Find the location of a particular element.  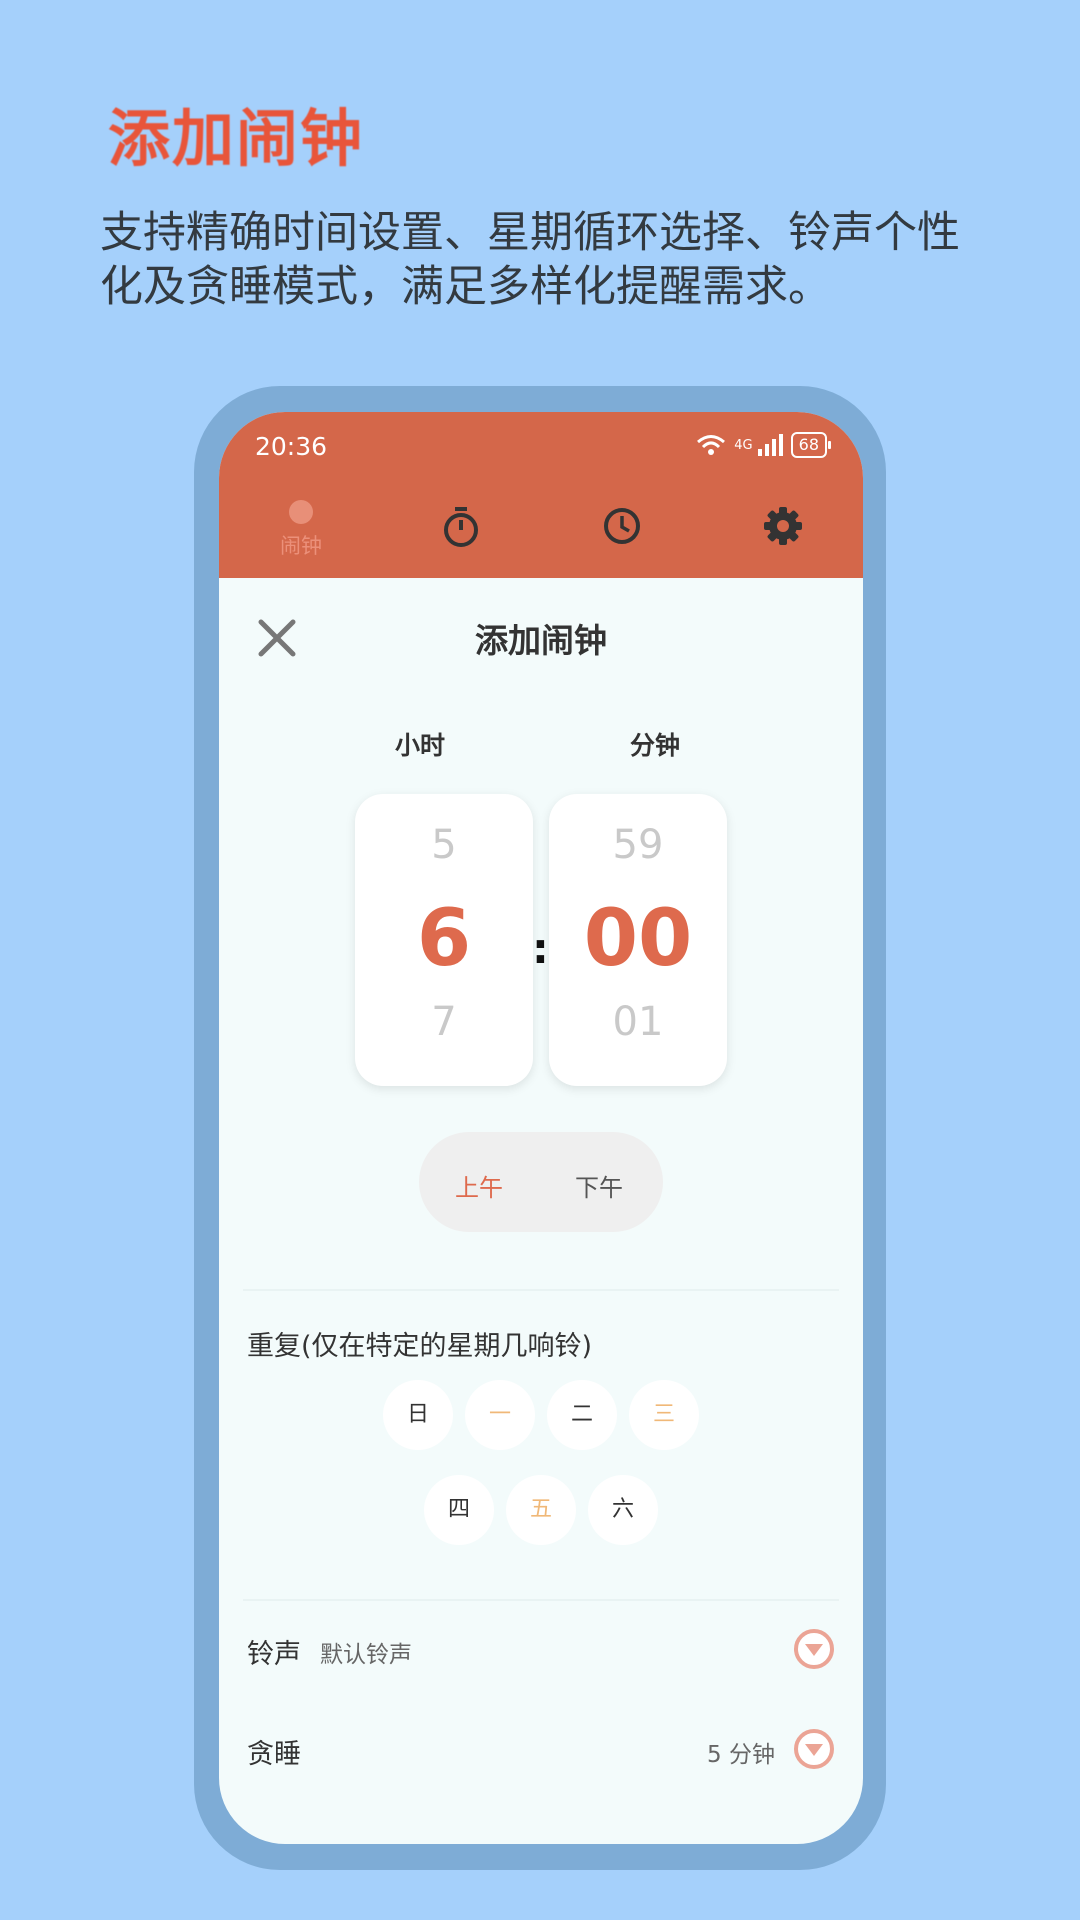

hour-current: 6 is located at coordinates (444, 939).